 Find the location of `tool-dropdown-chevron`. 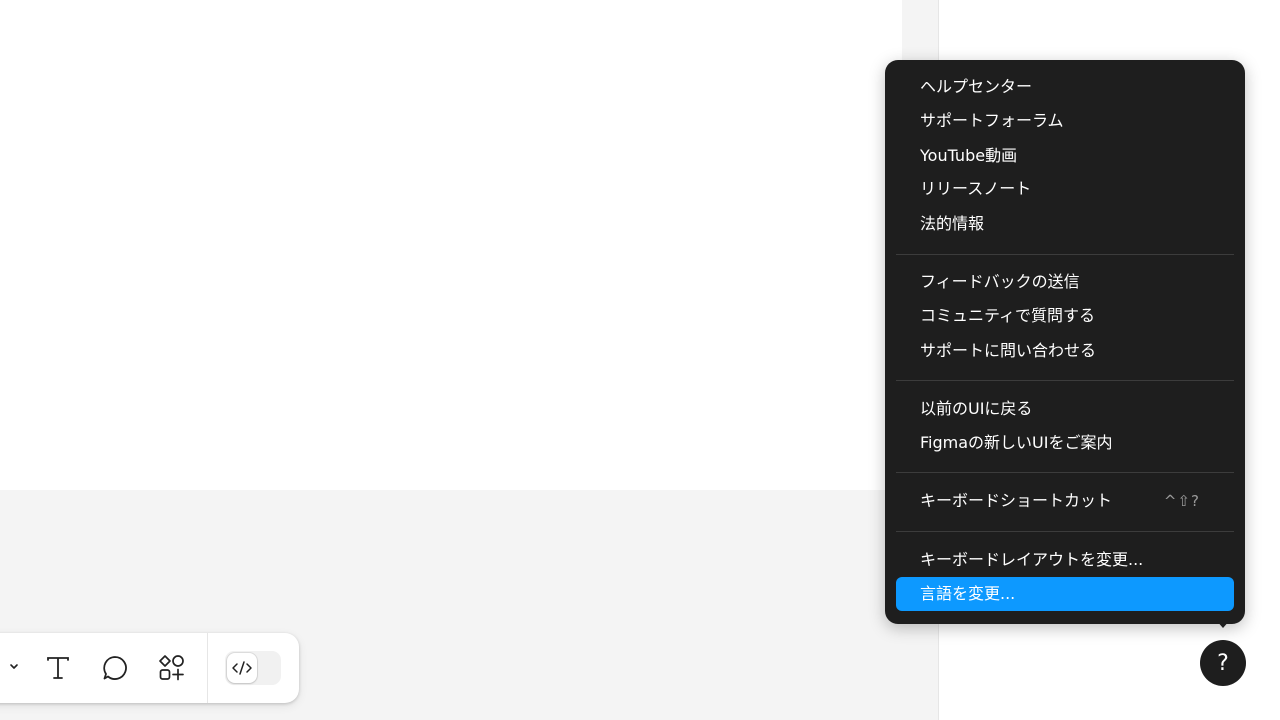

tool-dropdown-chevron is located at coordinates (14, 667).